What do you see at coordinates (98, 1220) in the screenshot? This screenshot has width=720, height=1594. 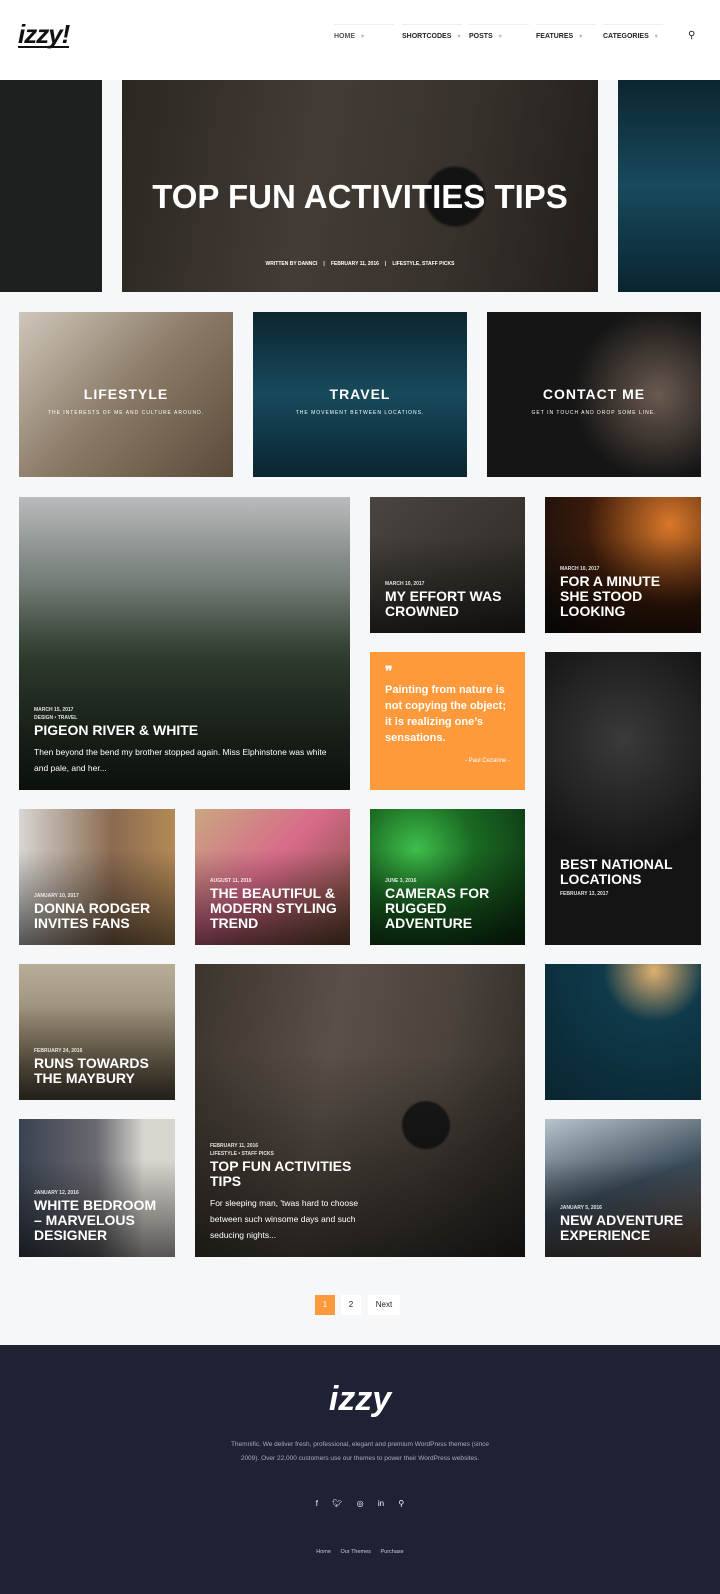 I see `post-title: White Bedroom – Marvelous Designer` at bounding box center [98, 1220].